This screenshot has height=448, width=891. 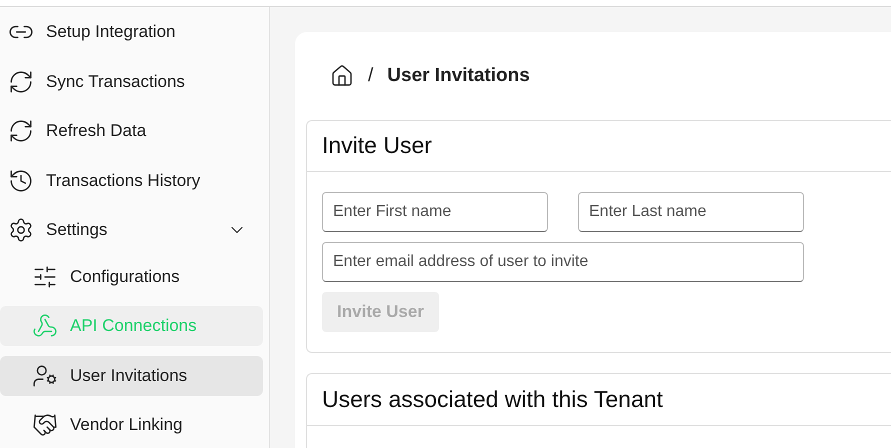 I want to click on panel-title: Invite User, so click(x=377, y=145).